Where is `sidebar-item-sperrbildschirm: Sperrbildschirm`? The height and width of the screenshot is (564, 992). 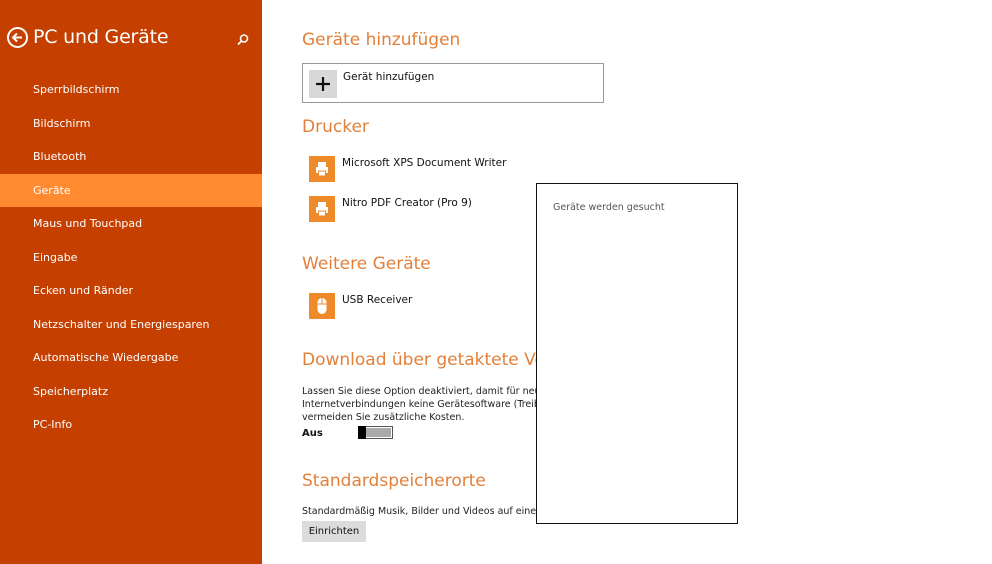
sidebar-item-sperrbildschirm: Sperrbildschirm is located at coordinates (131, 90).